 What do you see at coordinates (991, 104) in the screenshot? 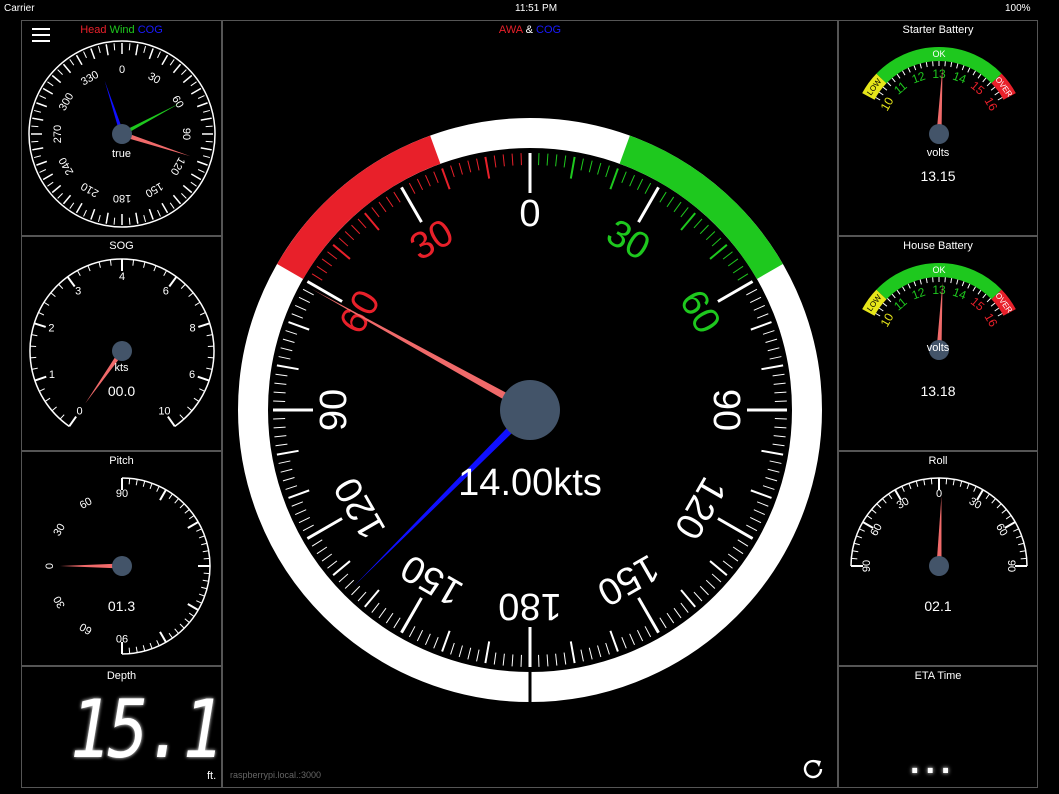
I see `battery-label: 16` at bounding box center [991, 104].